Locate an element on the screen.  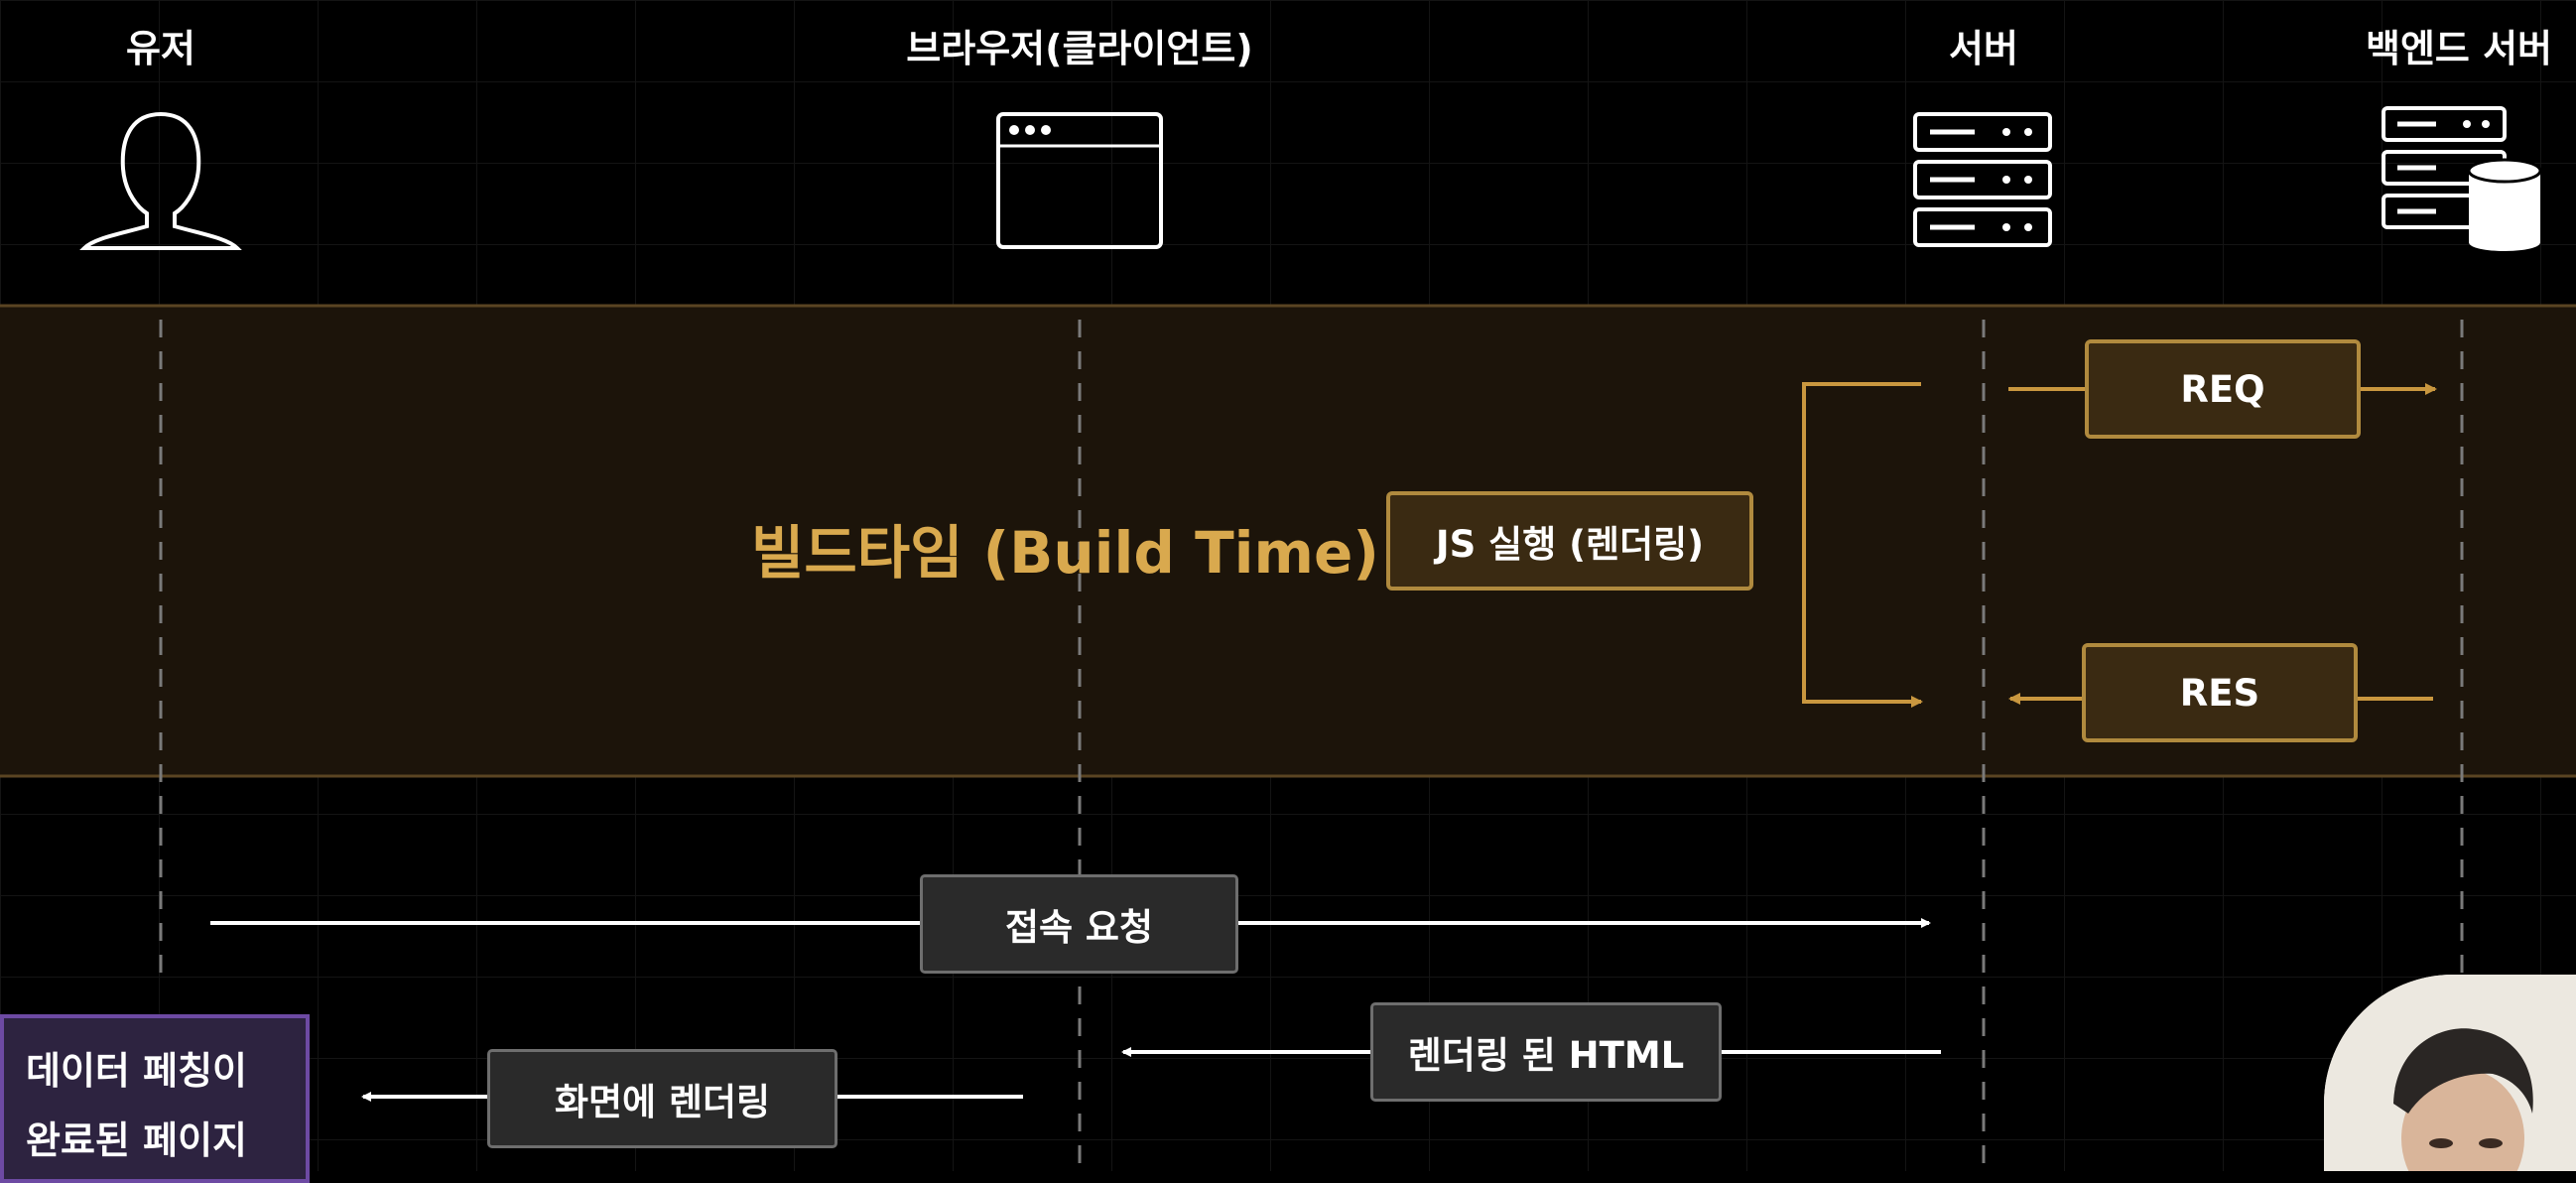
connect-request-label: 접속 요청 is located at coordinates (1079, 924).